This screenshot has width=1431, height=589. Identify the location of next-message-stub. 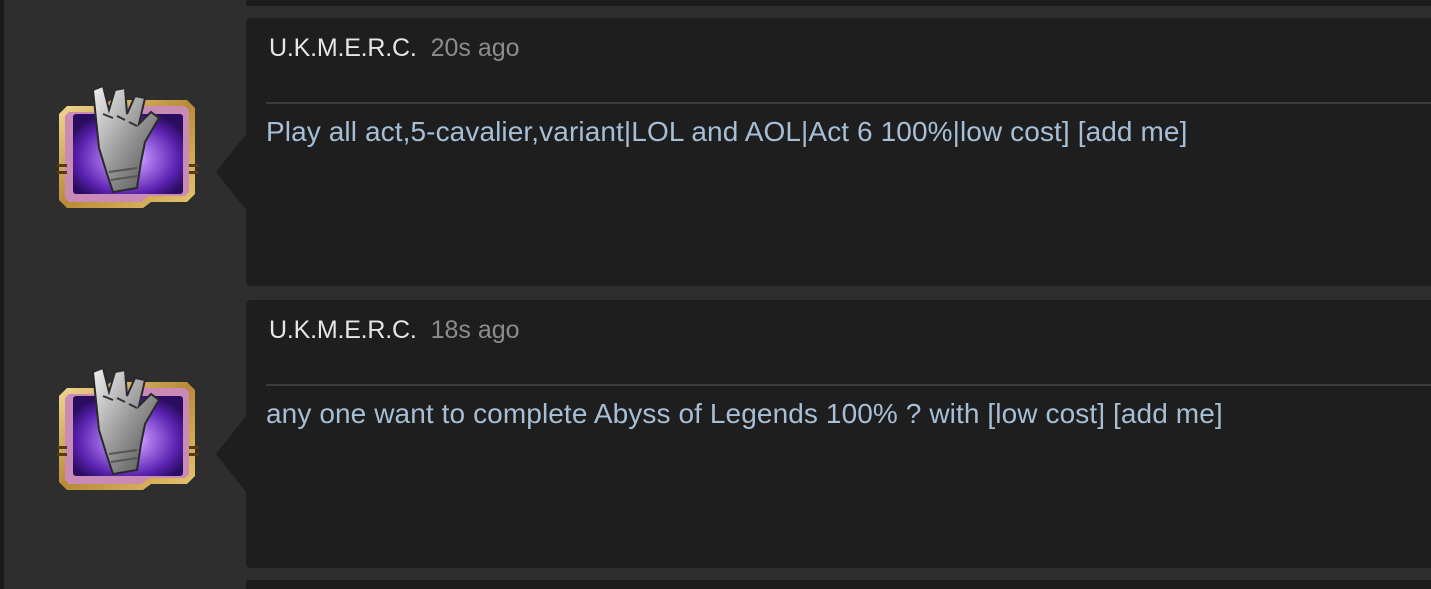
(838, 584).